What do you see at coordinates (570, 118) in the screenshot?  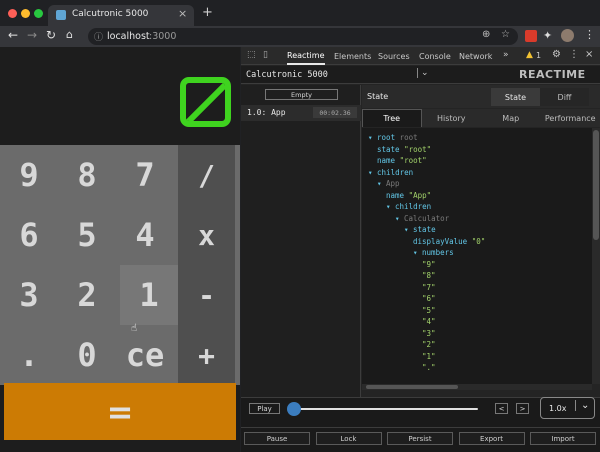 I see `view-tab-performance: Performance` at bounding box center [570, 118].